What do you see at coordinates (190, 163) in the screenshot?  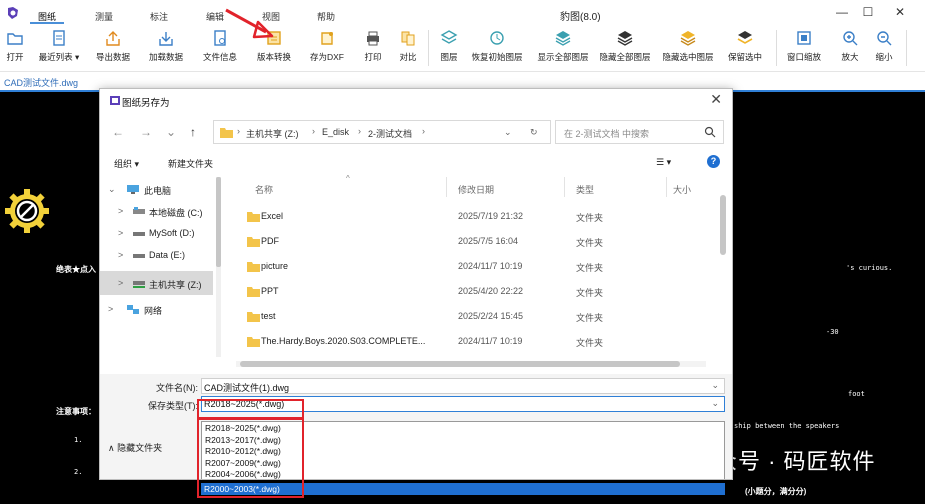 I see `new-folder-button: 新建文件夹` at bounding box center [190, 163].